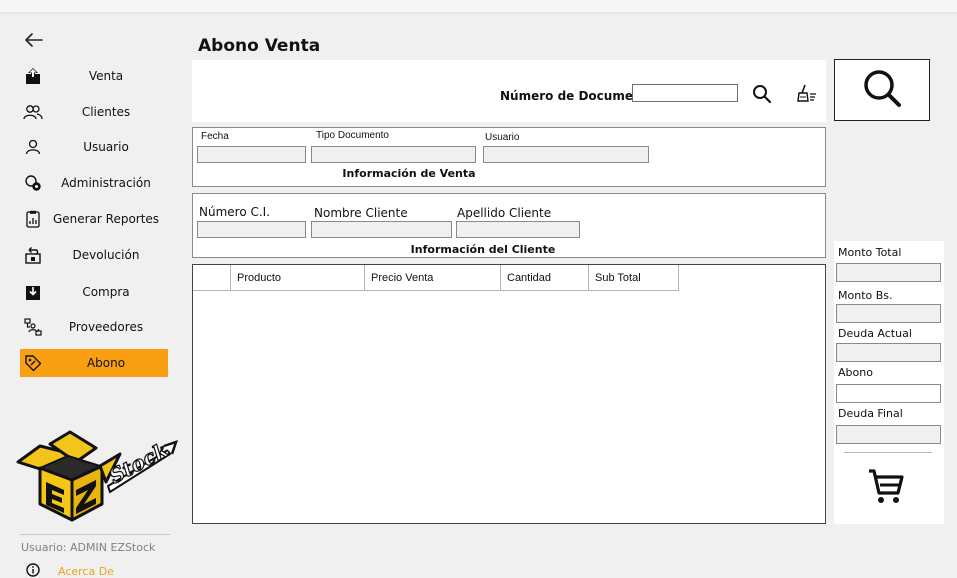 The image size is (957, 578). What do you see at coordinates (251, 154) in the screenshot?
I see `fecha-field` at bounding box center [251, 154].